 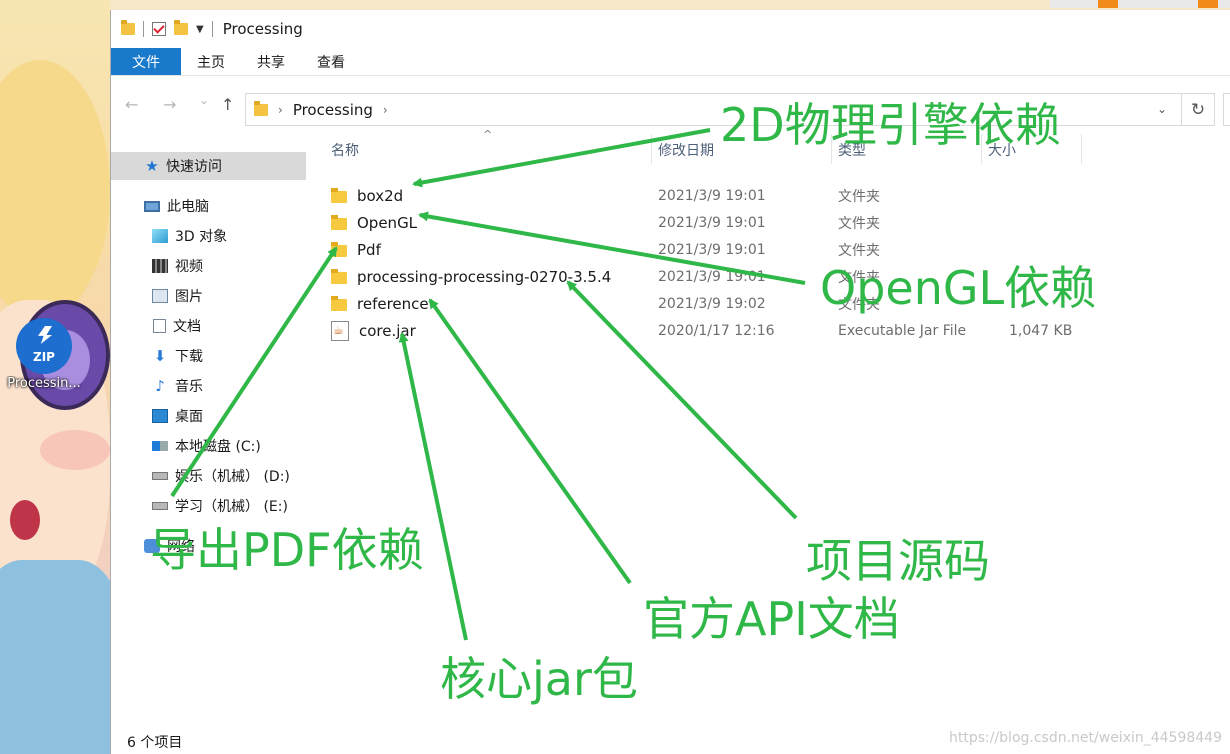 I want to click on sidebar-item-quick-access: ★ 快速访问, so click(x=208, y=166).